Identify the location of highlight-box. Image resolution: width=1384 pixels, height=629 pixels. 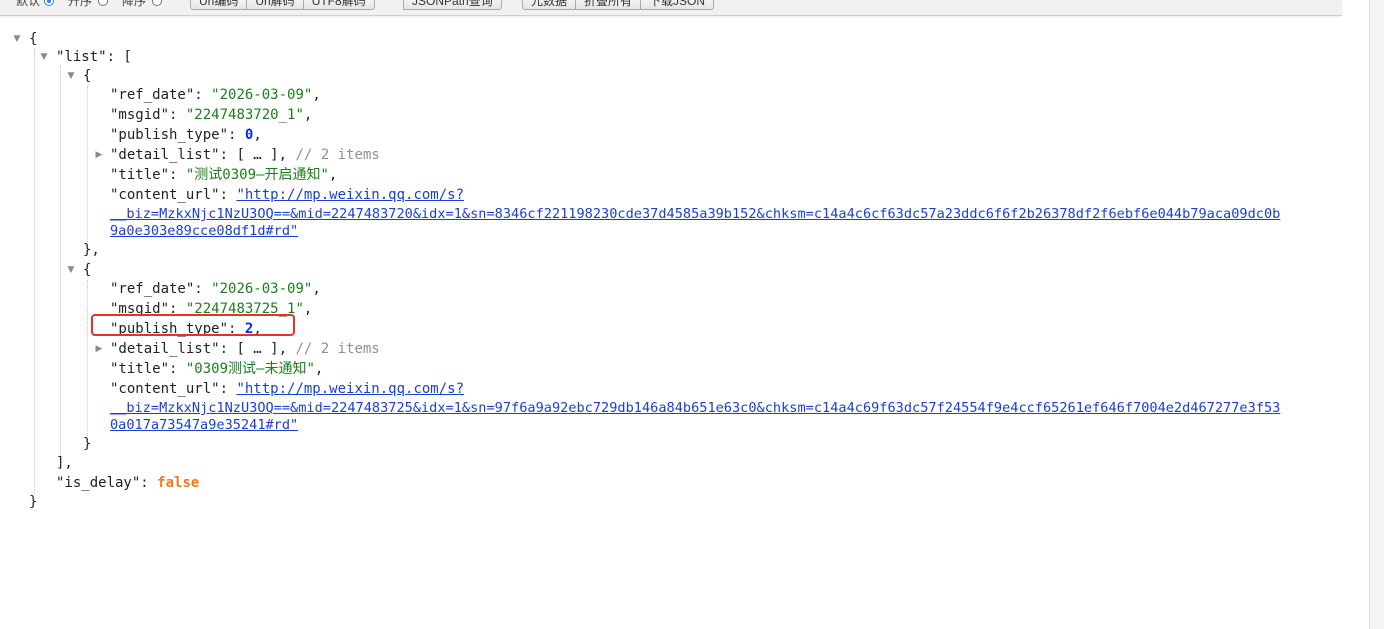
(193, 325).